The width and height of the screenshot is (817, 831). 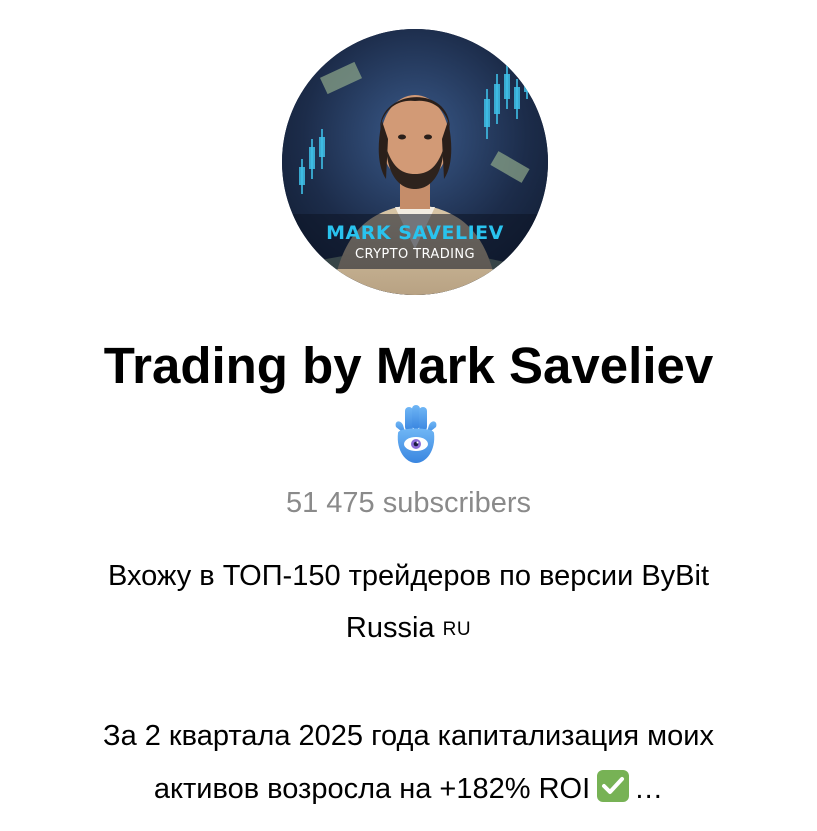 What do you see at coordinates (416, 435) in the screenshot?
I see `hamsa-eye-icon` at bounding box center [416, 435].